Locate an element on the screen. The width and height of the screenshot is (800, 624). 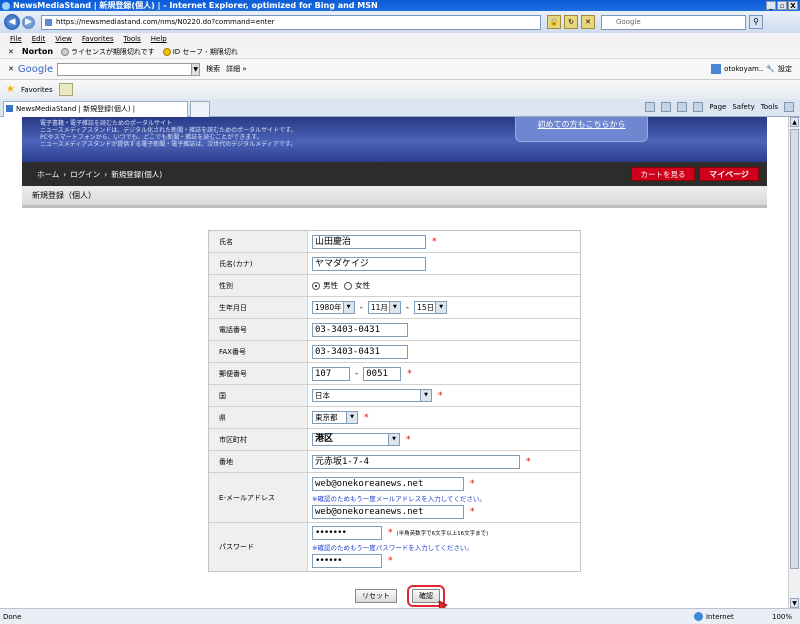
form-row-fax: FAX番号 03-3403-0431 is located at coordinates (394, 352).